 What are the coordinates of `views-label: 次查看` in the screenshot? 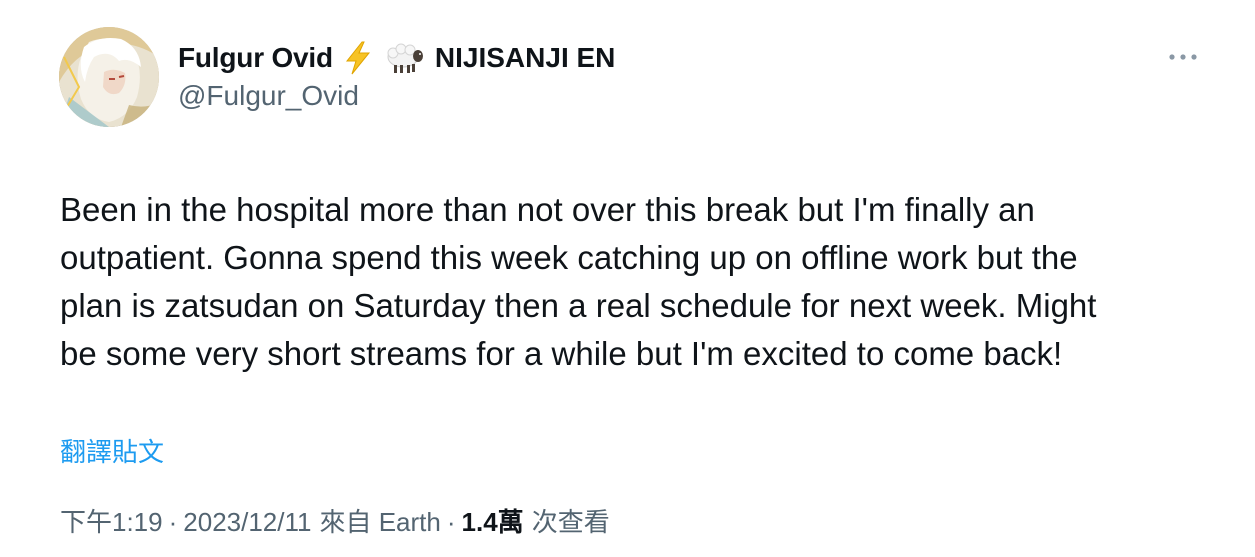 It's located at (570, 522).